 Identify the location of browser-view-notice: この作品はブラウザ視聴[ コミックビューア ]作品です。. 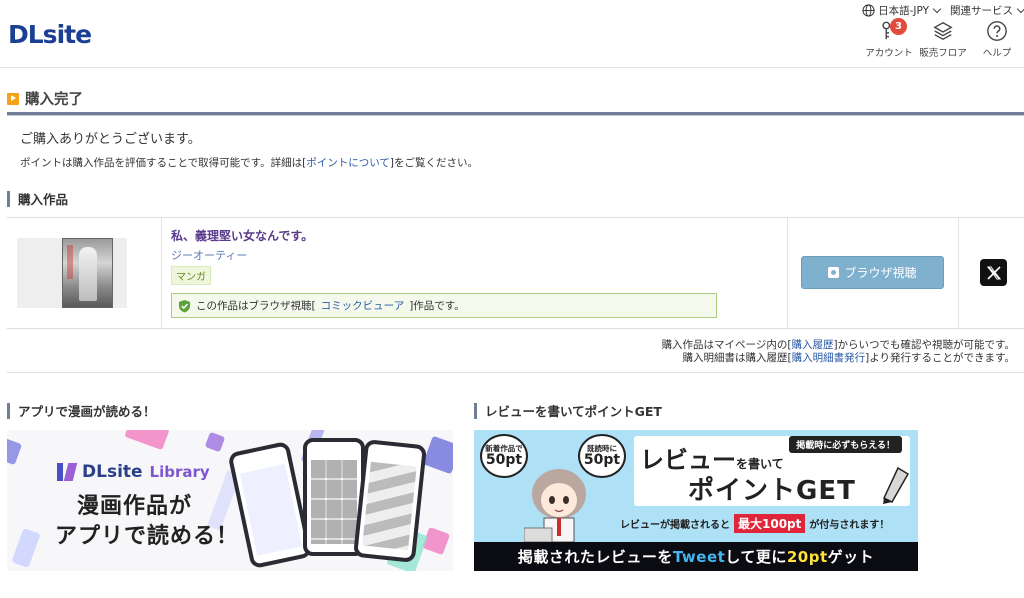
(444, 305).